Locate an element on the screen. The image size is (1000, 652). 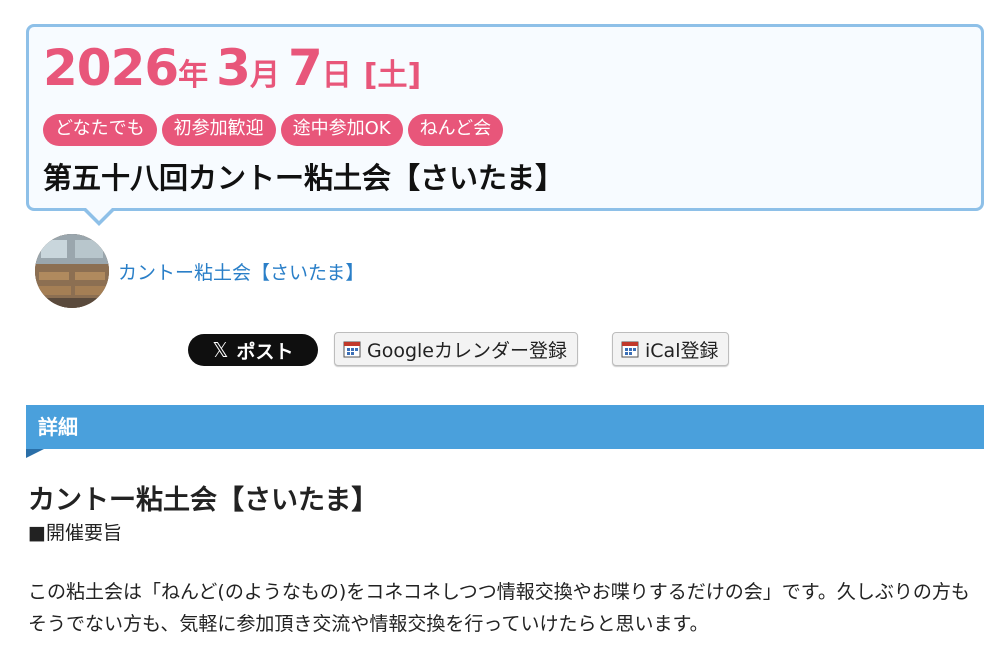
details-section-header: 詳細 is located at coordinates (505, 431).